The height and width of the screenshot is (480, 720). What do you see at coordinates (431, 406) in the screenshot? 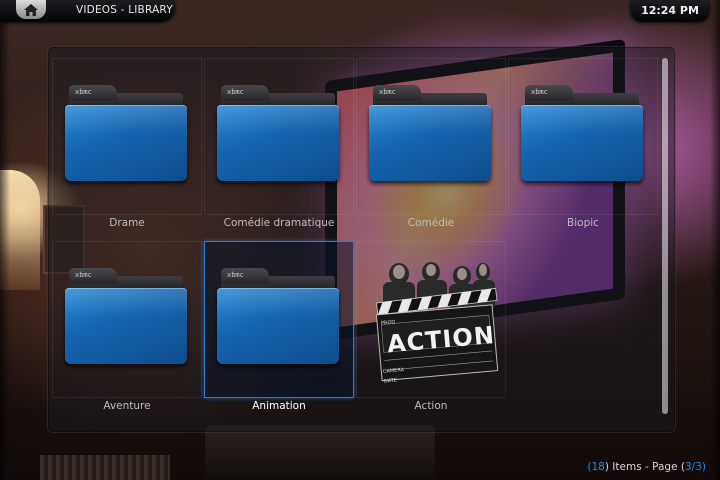
I see `grid-item-label: Action` at bounding box center [431, 406].